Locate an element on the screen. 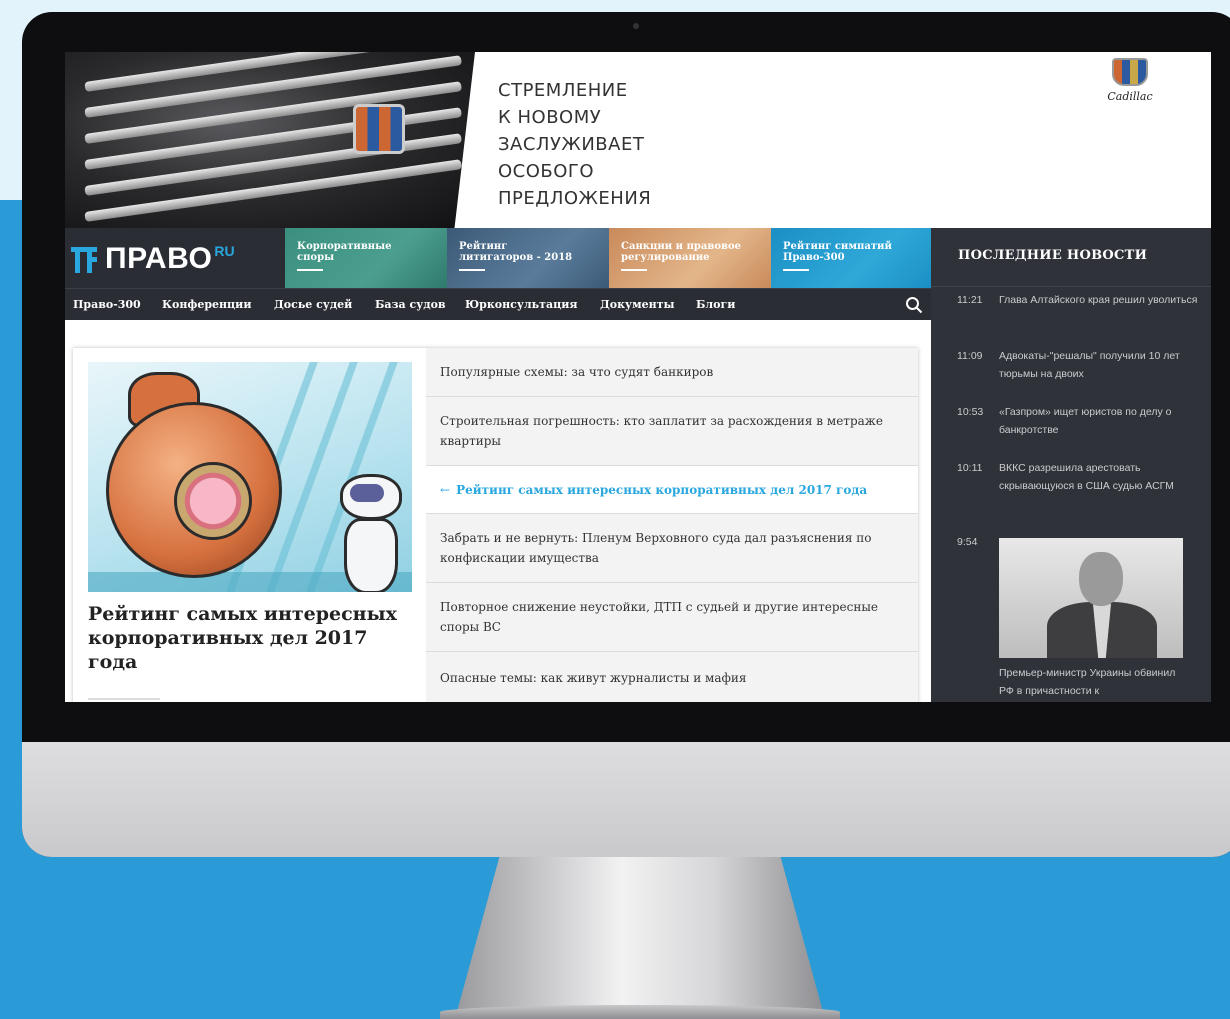  site-logo: ПРАВО RU is located at coordinates (153, 258).